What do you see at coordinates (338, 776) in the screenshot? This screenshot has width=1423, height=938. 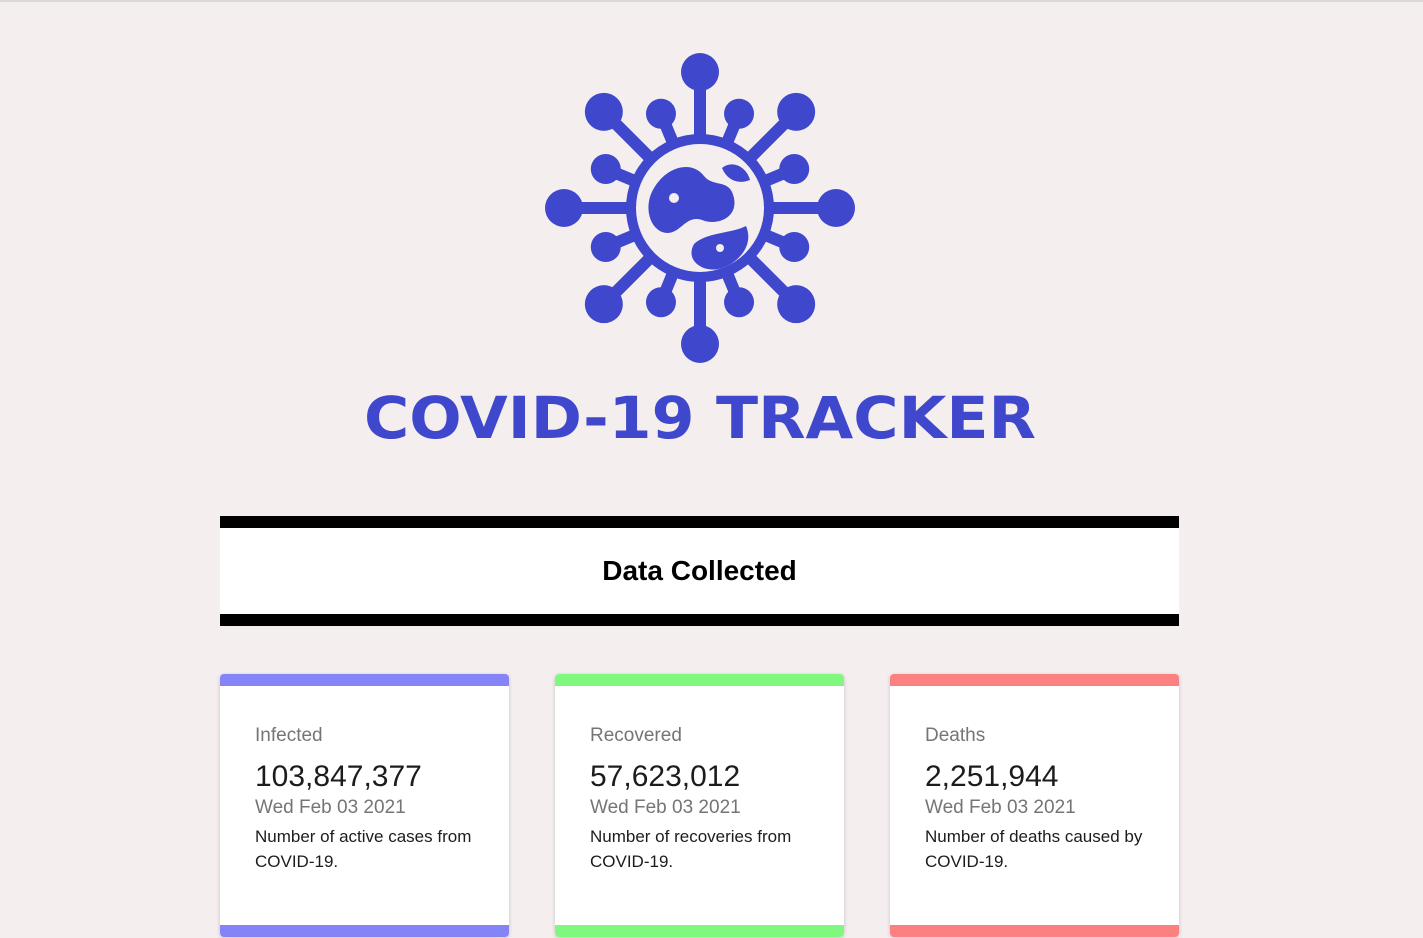 I see `card-value: 103,847,377` at bounding box center [338, 776].